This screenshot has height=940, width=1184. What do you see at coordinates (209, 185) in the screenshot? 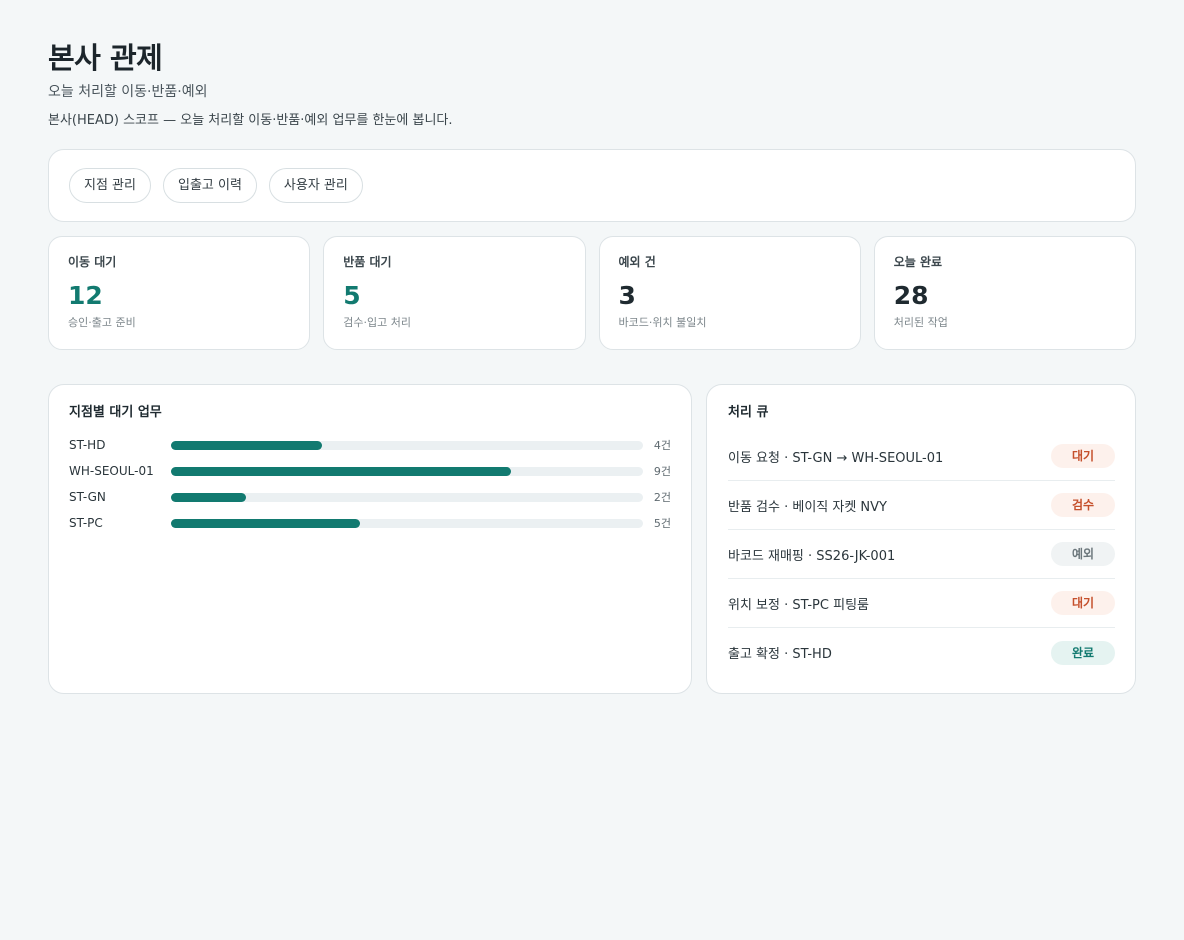
I see `inout-history-button: 입출고 이력` at bounding box center [209, 185].